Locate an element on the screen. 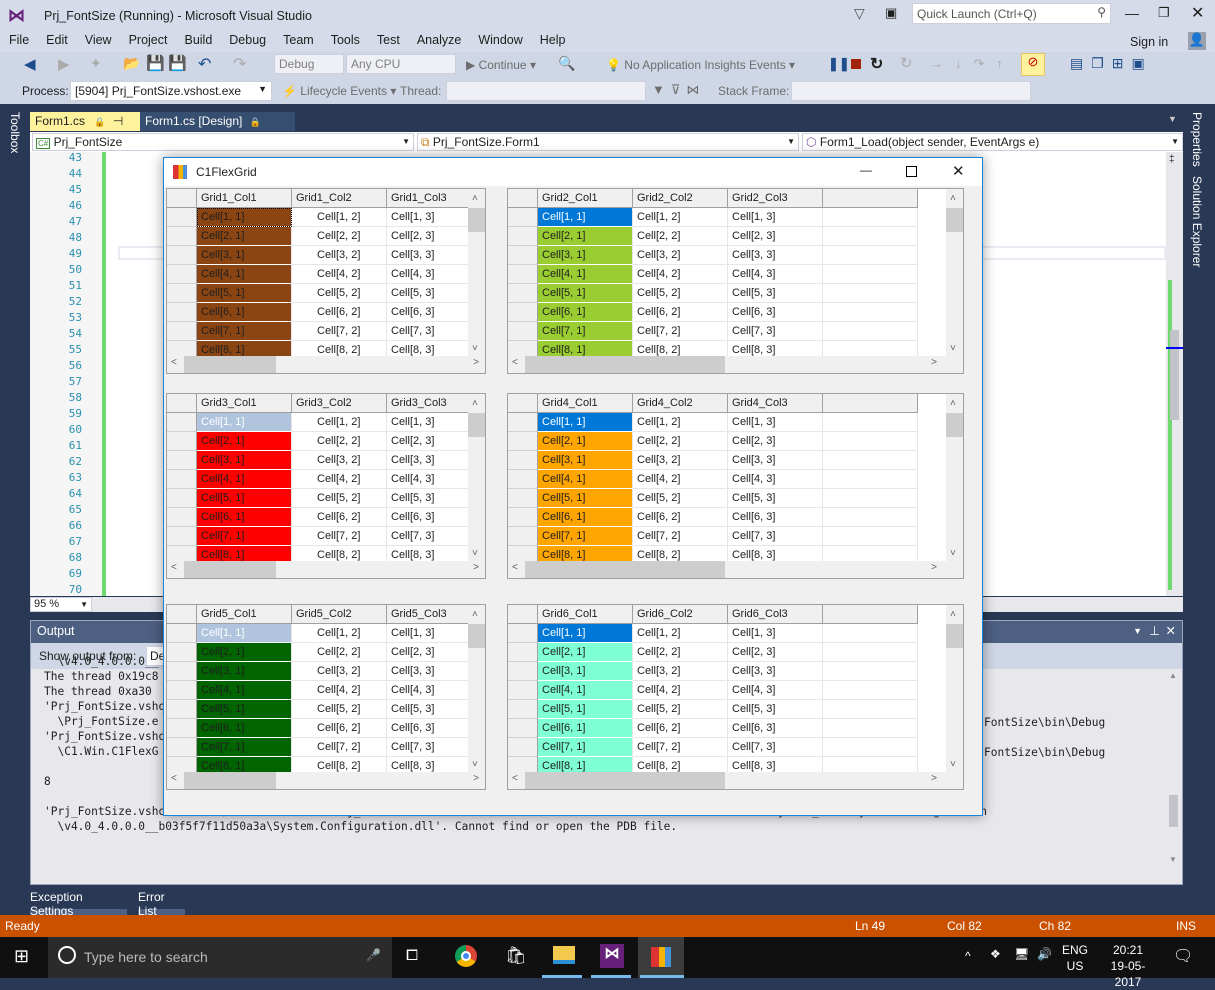 The width and height of the screenshot is (1215, 990). form-minimize-button: — is located at coordinates (866, 170).